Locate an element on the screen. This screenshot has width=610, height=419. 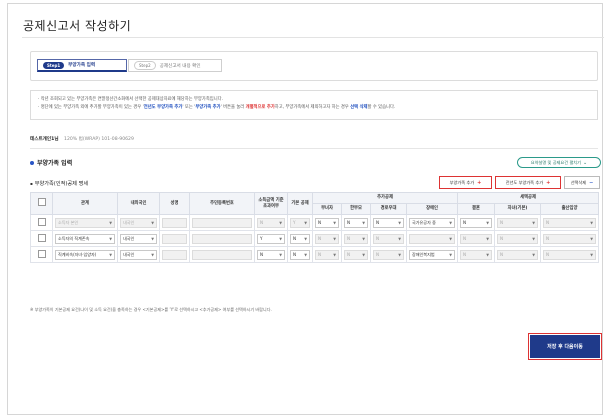
step1-badge: Step1 is located at coordinates (54, 65).